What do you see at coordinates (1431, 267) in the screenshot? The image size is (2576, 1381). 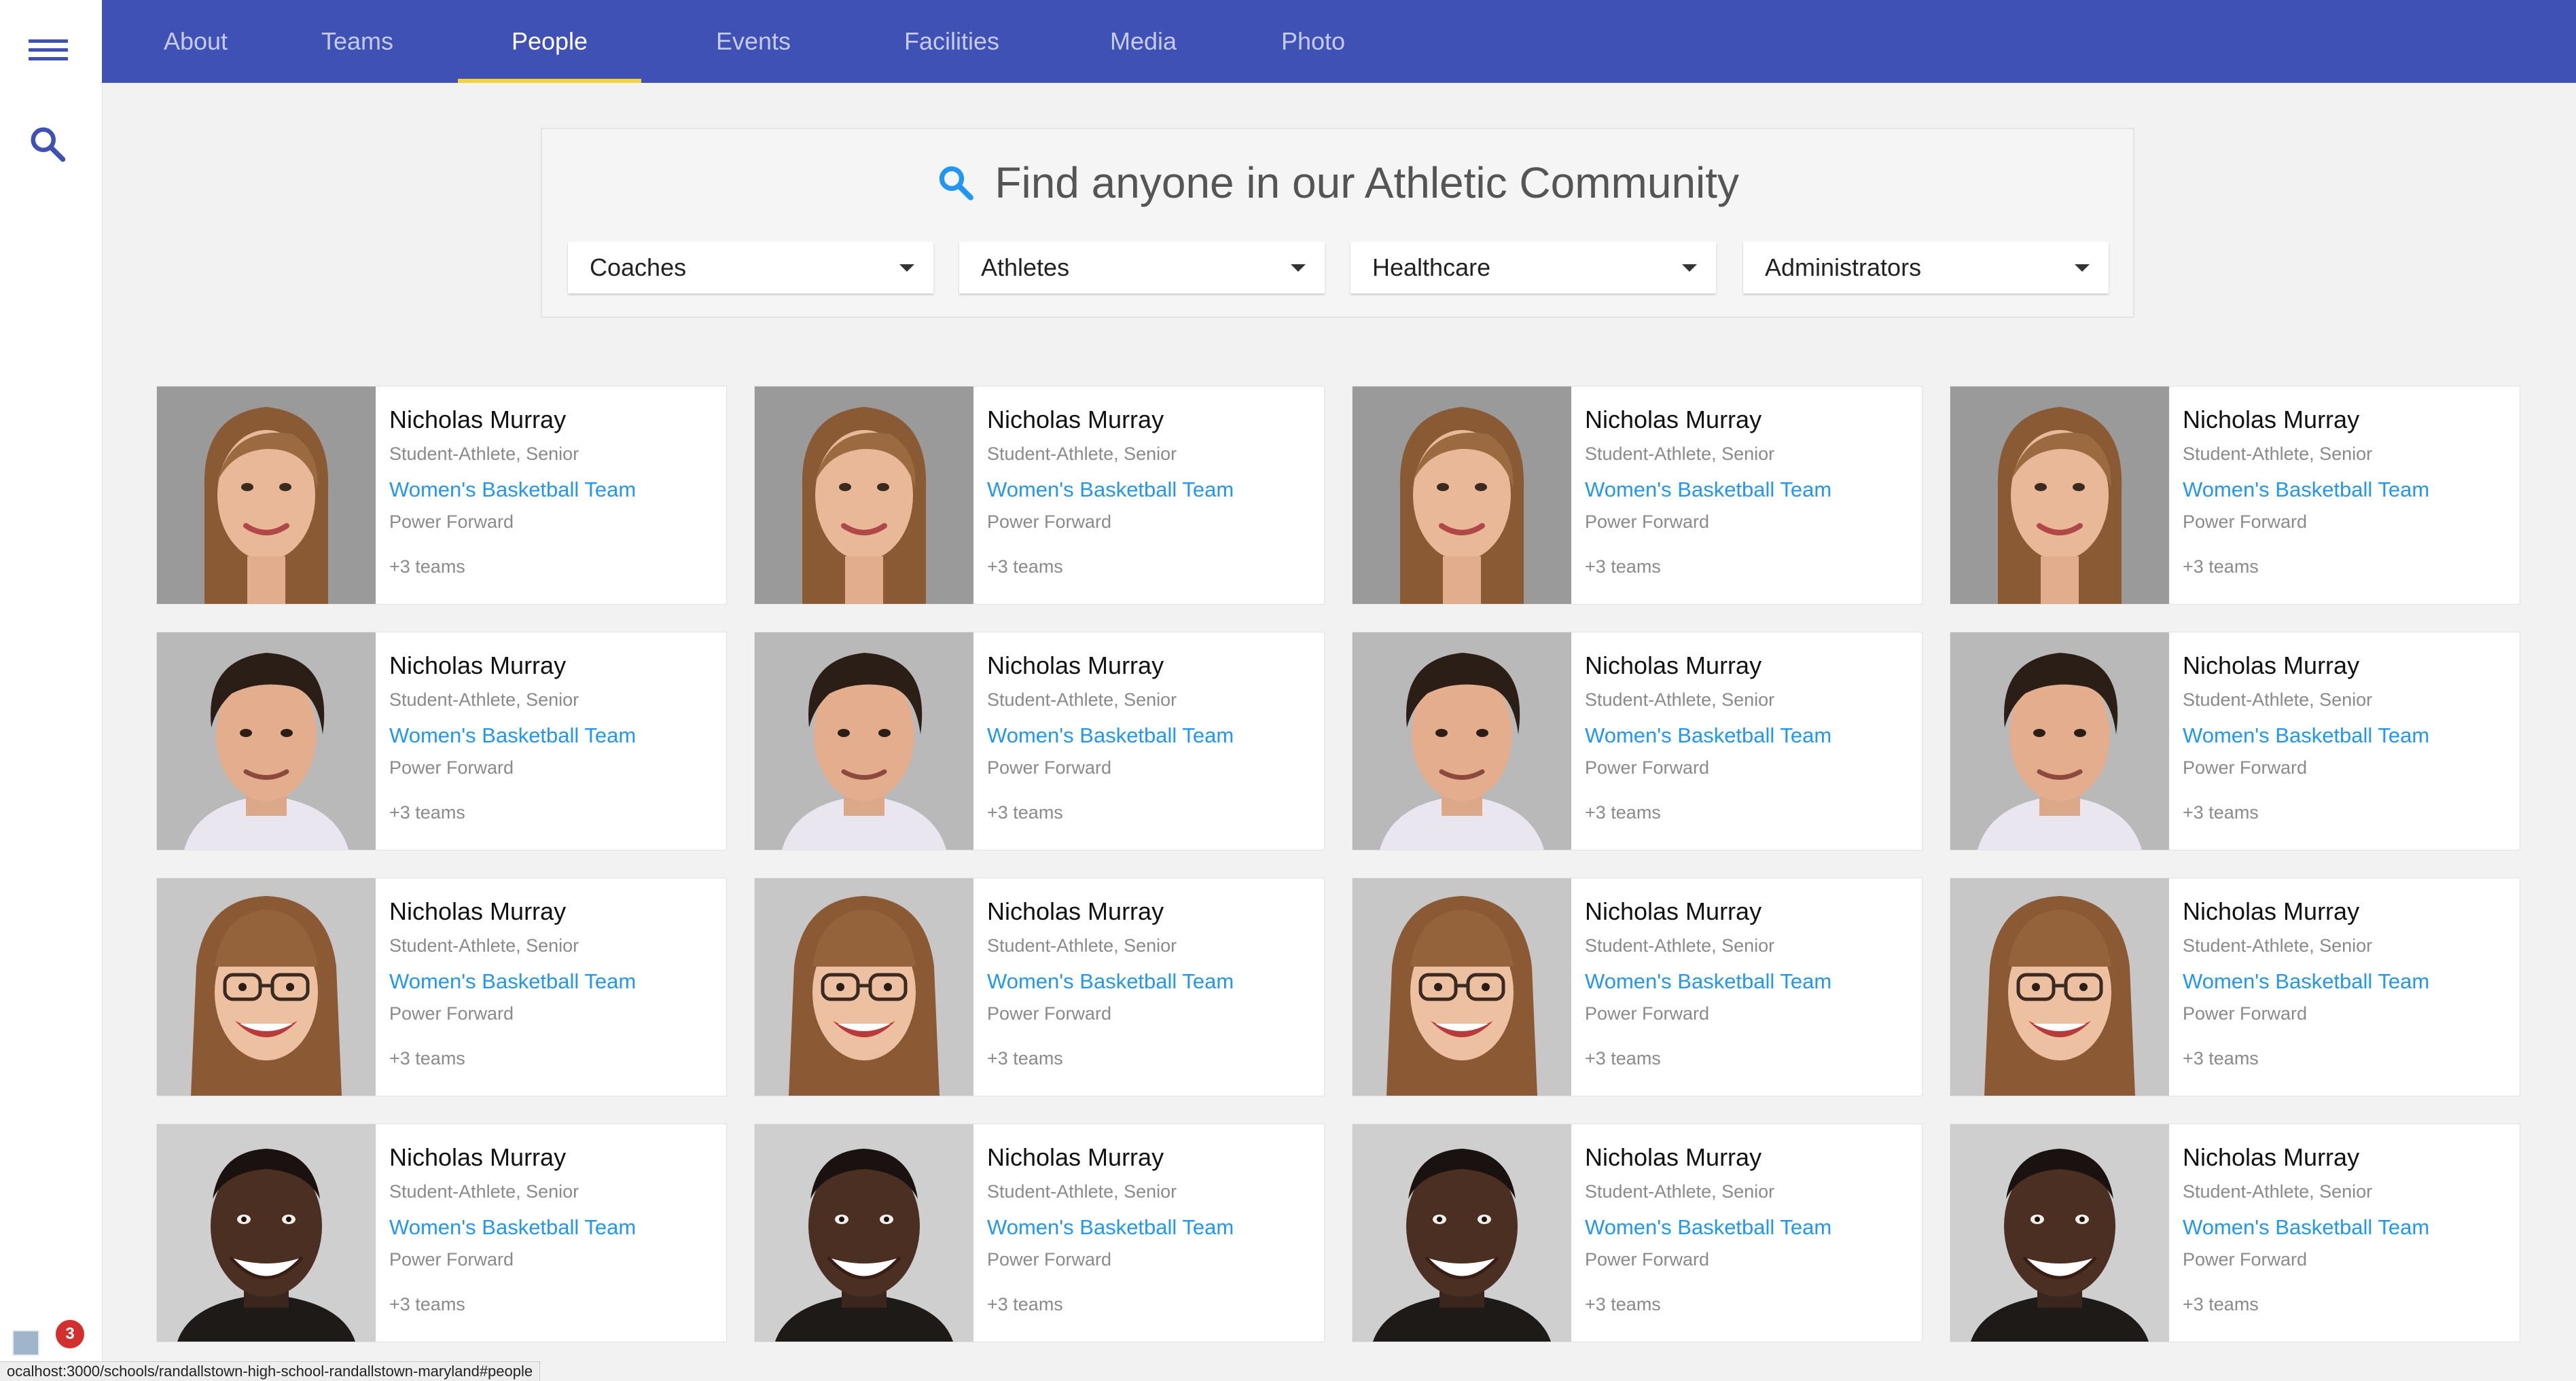 I see `filter-label: Healthcare` at bounding box center [1431, 267].